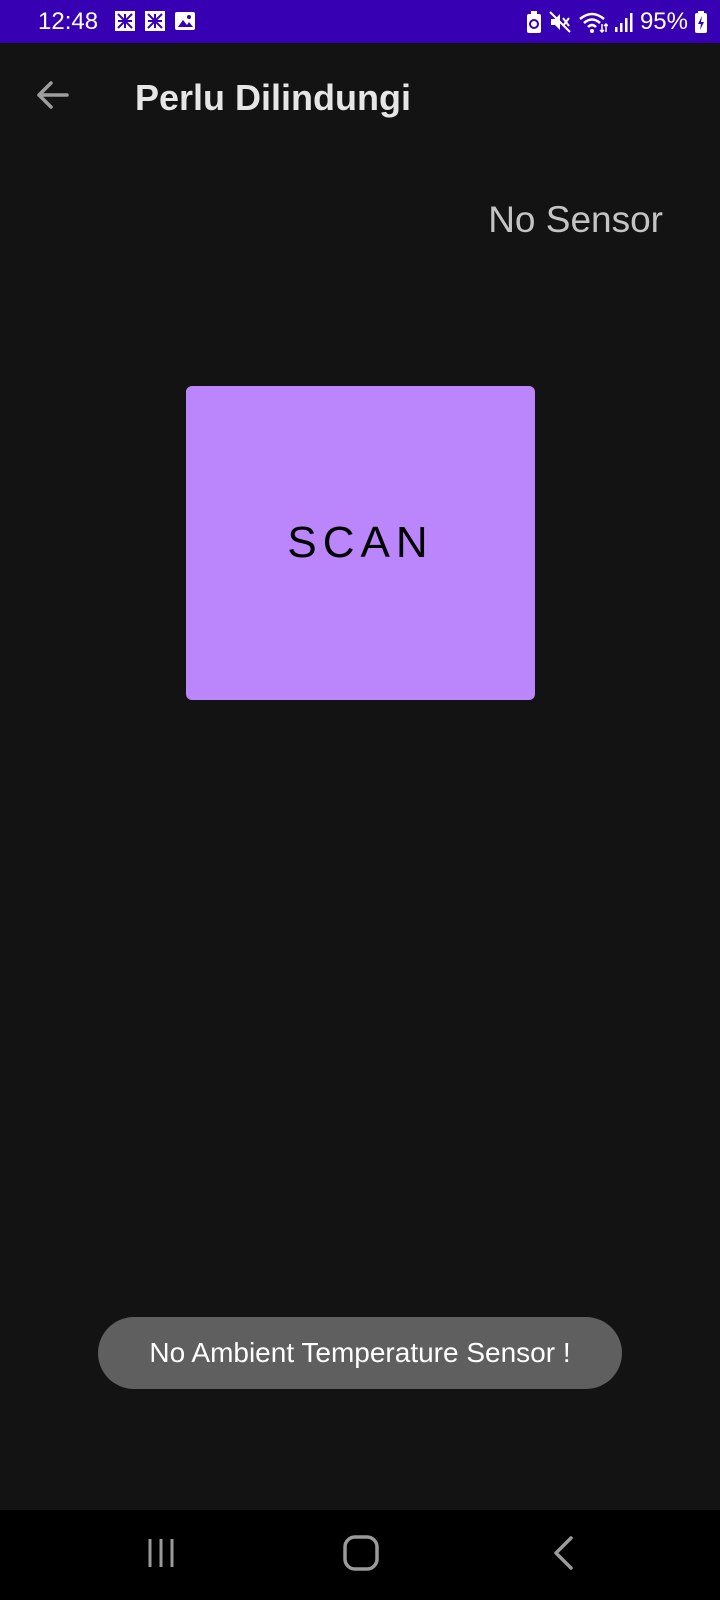  I want to click on scan-button-label: SCAN, so click(360, 542).